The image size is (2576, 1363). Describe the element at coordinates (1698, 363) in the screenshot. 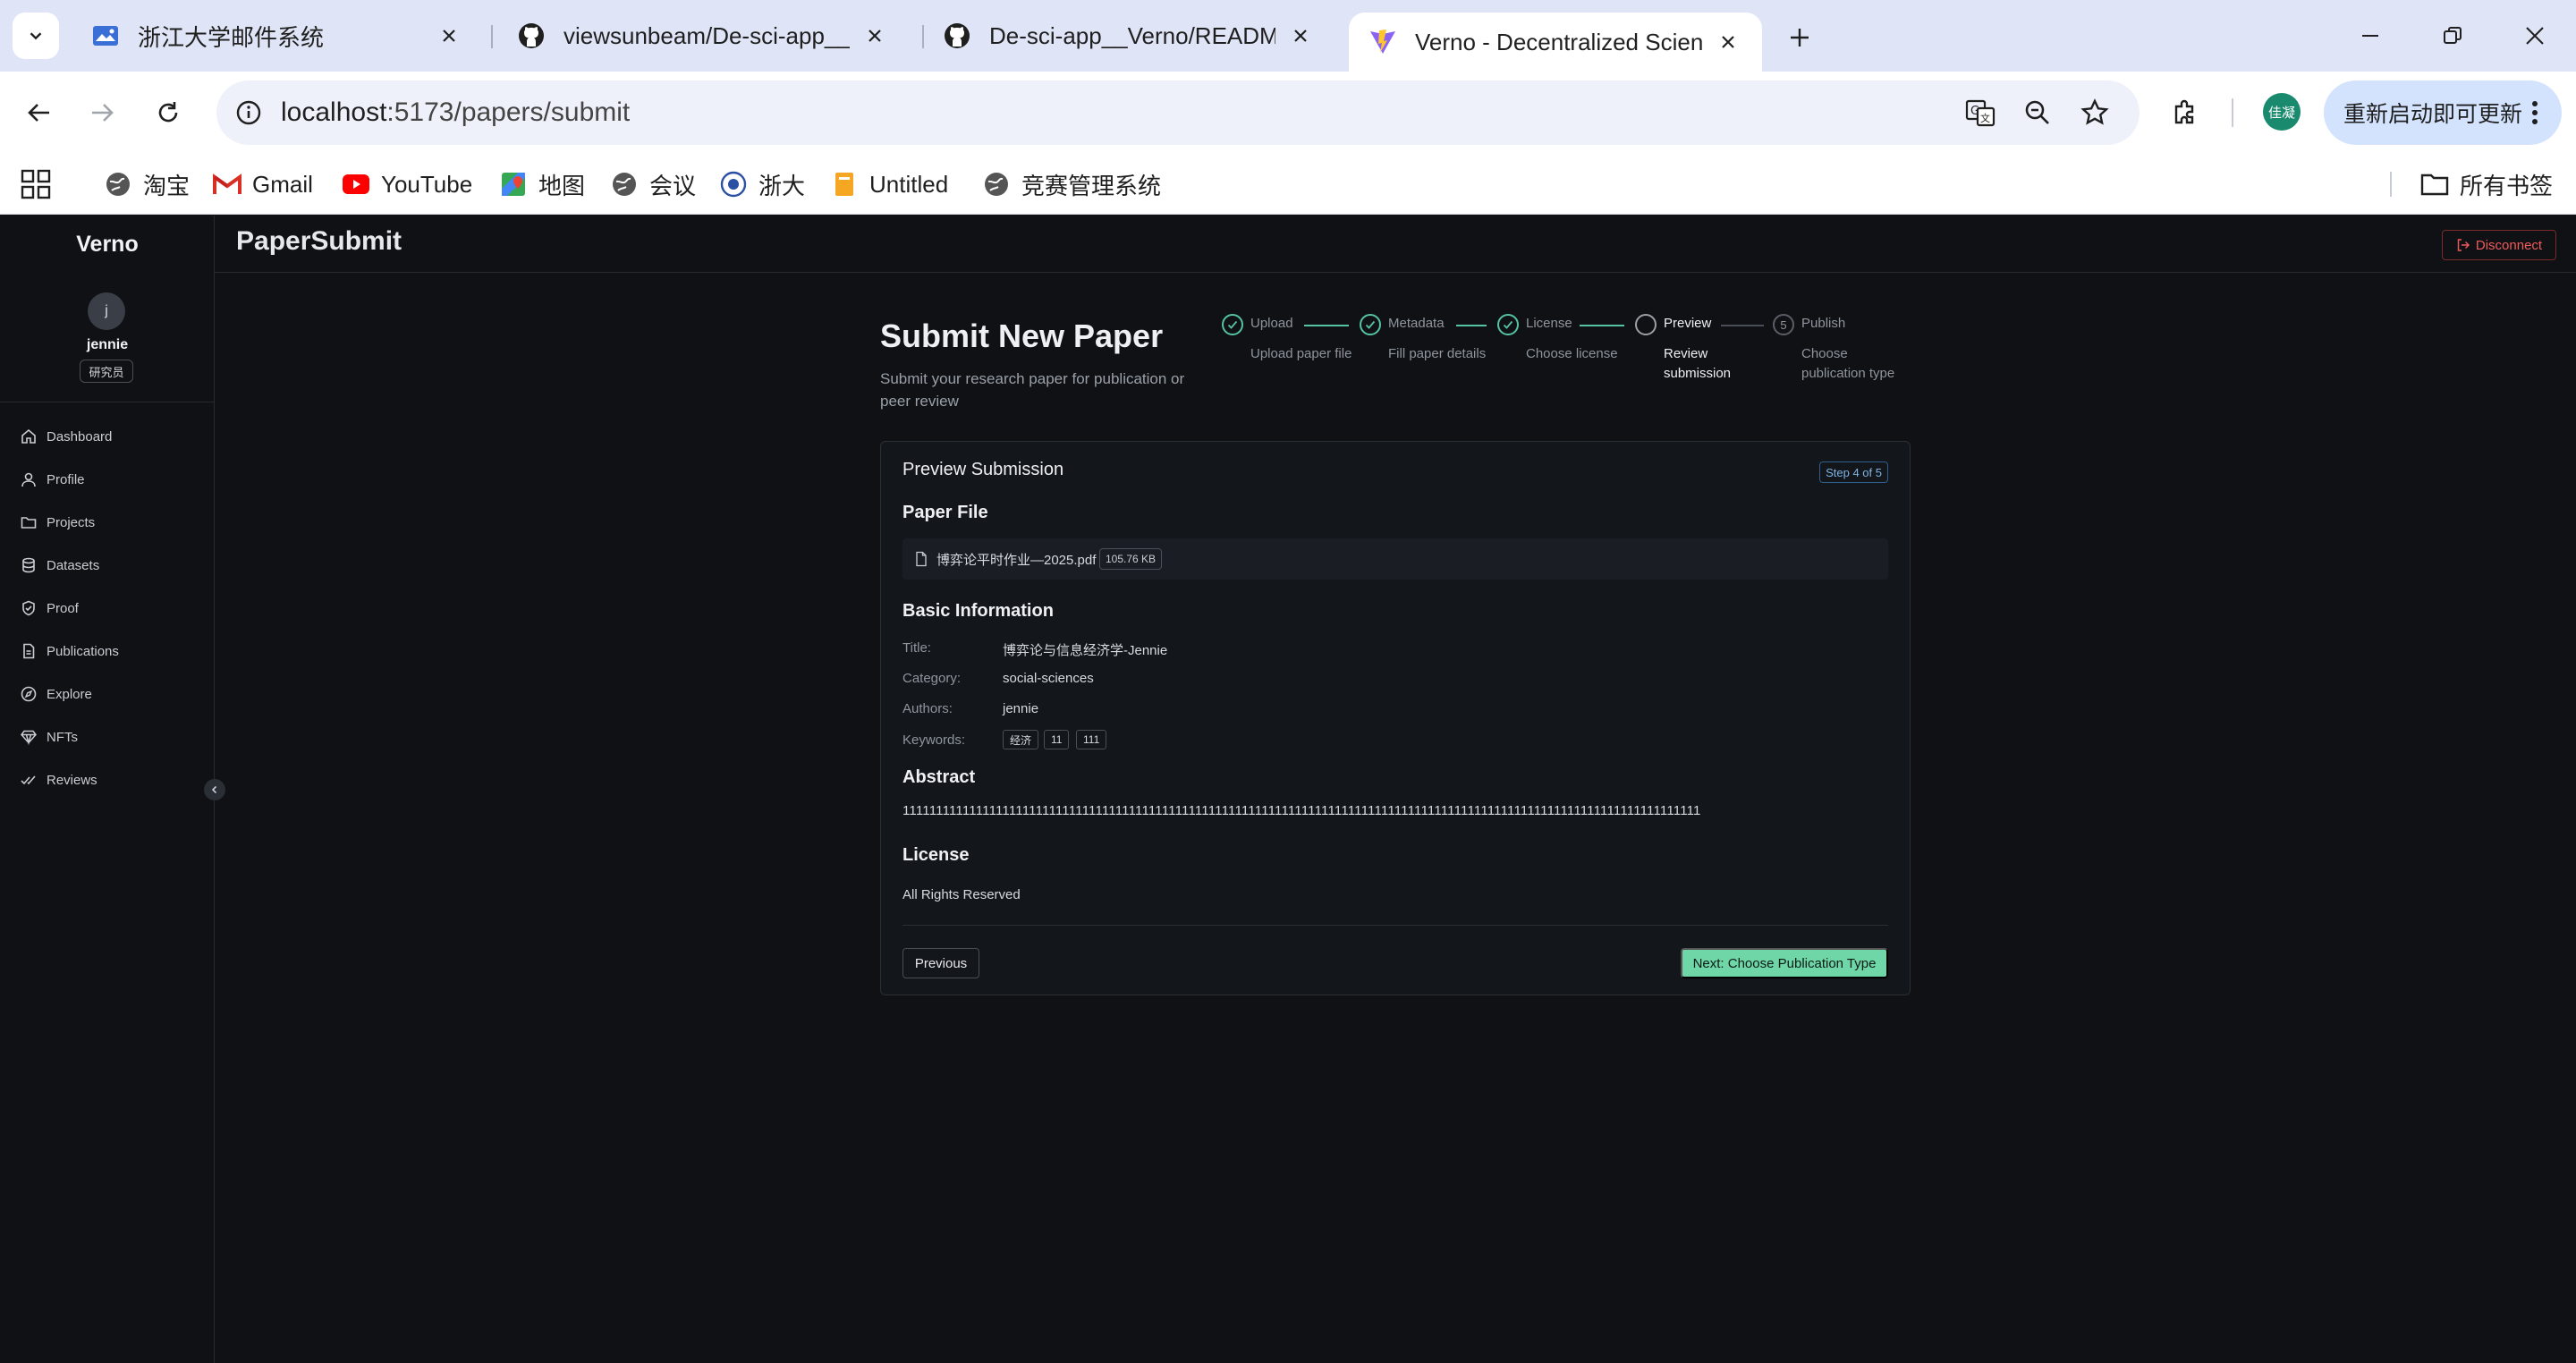

I see `step-description: Review submission` at that location.